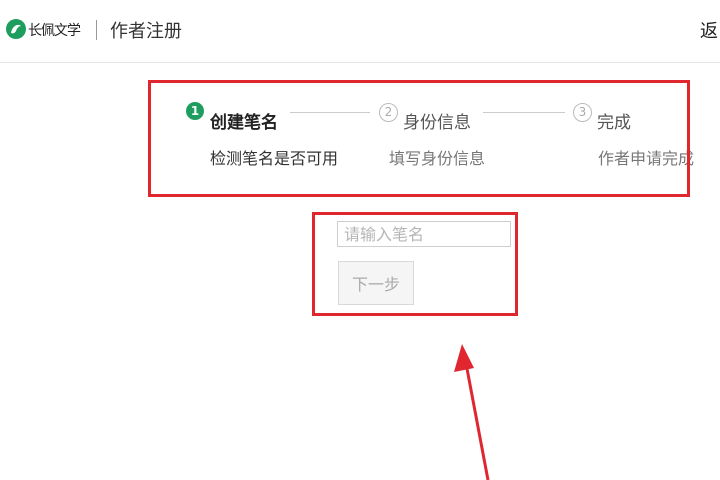  What do you see at coordinates (709, 30) in the screenshot?
I see `back-link: 返` at bounding box center [709, 30].